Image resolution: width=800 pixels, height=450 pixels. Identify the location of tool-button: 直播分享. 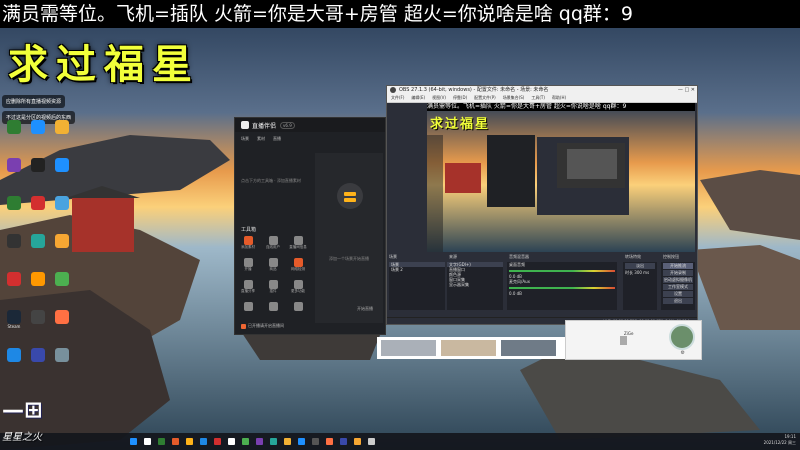
(248, 287).